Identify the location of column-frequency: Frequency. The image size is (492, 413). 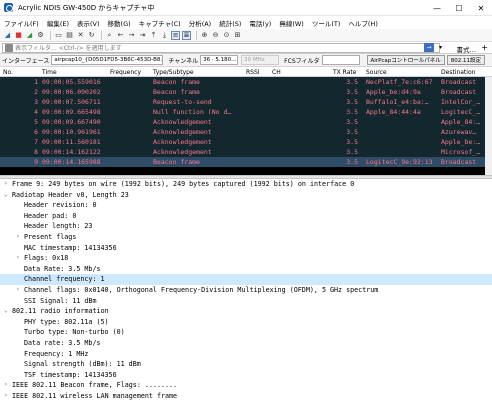
(125, 72).